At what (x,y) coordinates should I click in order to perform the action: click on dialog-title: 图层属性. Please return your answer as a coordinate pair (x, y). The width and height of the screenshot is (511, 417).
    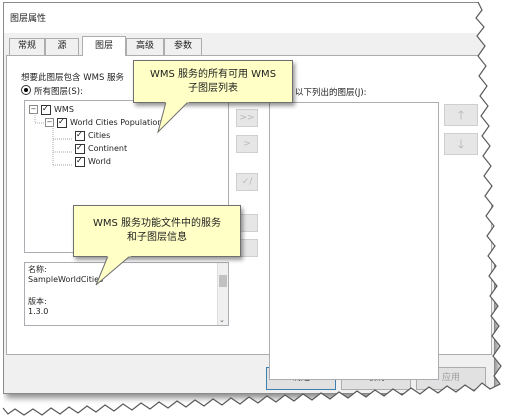
    Looking at the image, I should click on (28, 19).